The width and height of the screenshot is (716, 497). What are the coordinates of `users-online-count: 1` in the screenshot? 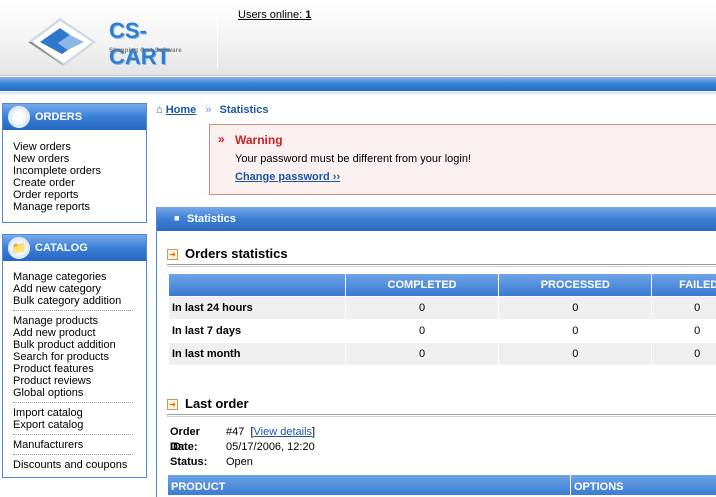 It's located at (308, 15).